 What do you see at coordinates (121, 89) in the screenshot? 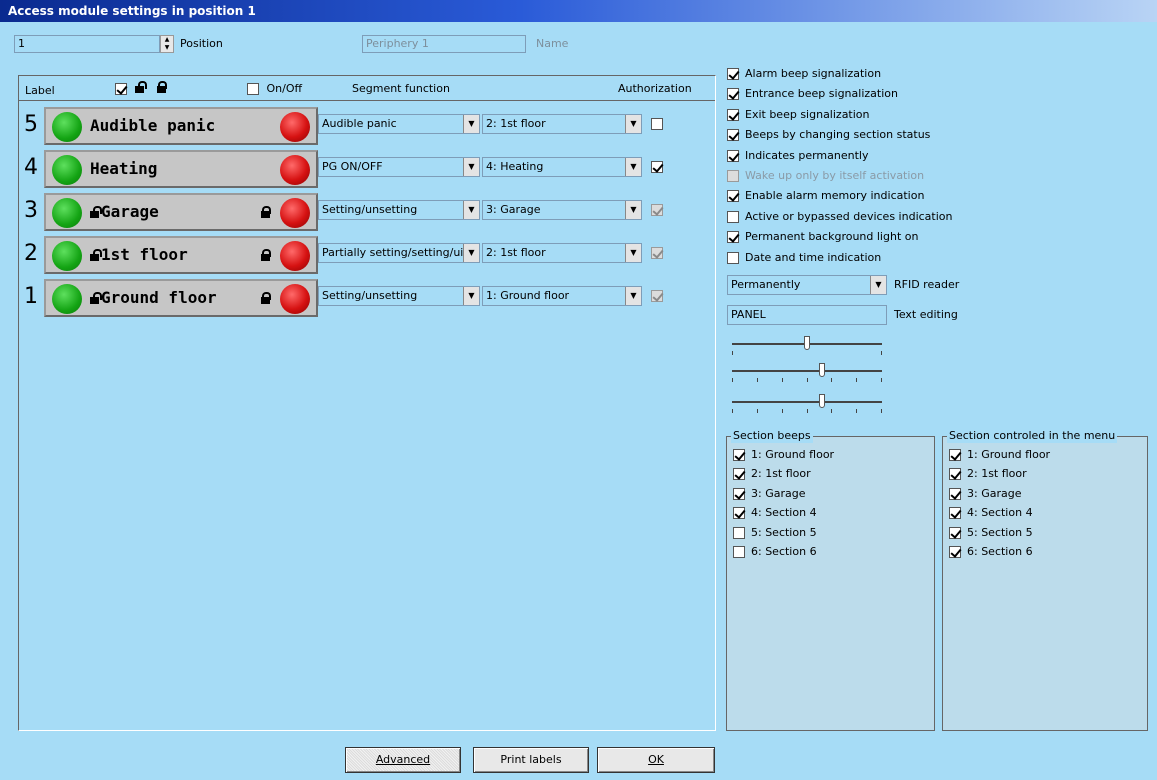
I see `label-enable-checkbox` at bounding box center [121, 89].